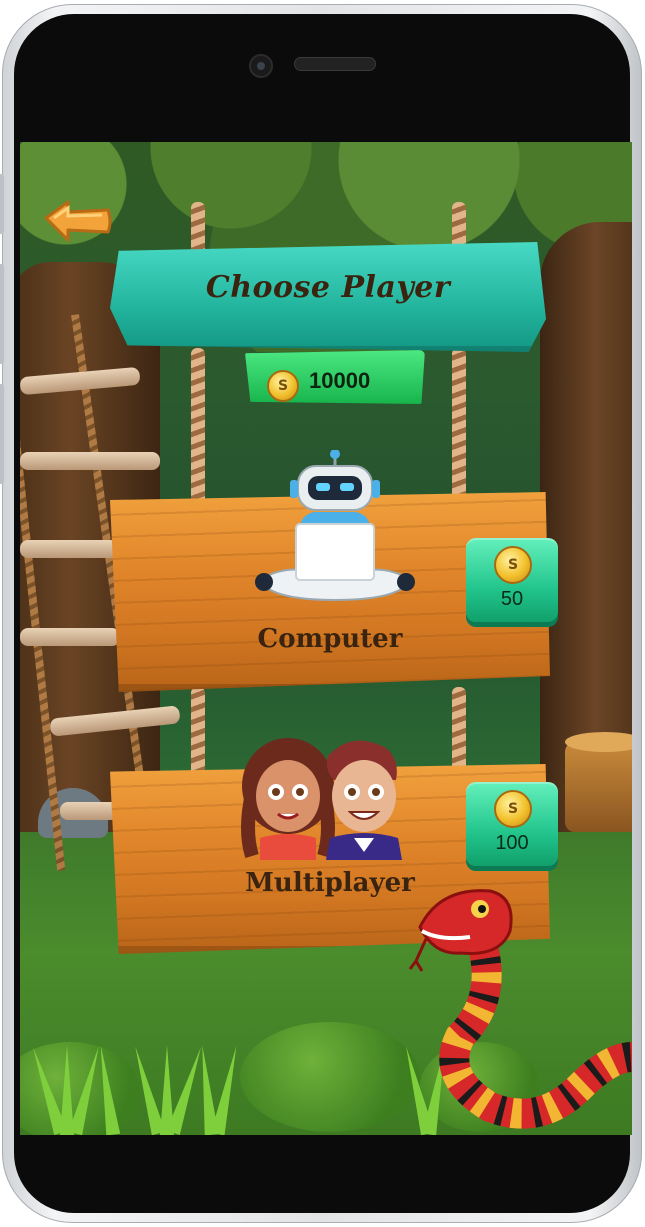  I want to click on snake-icon, so click(520, 1009).